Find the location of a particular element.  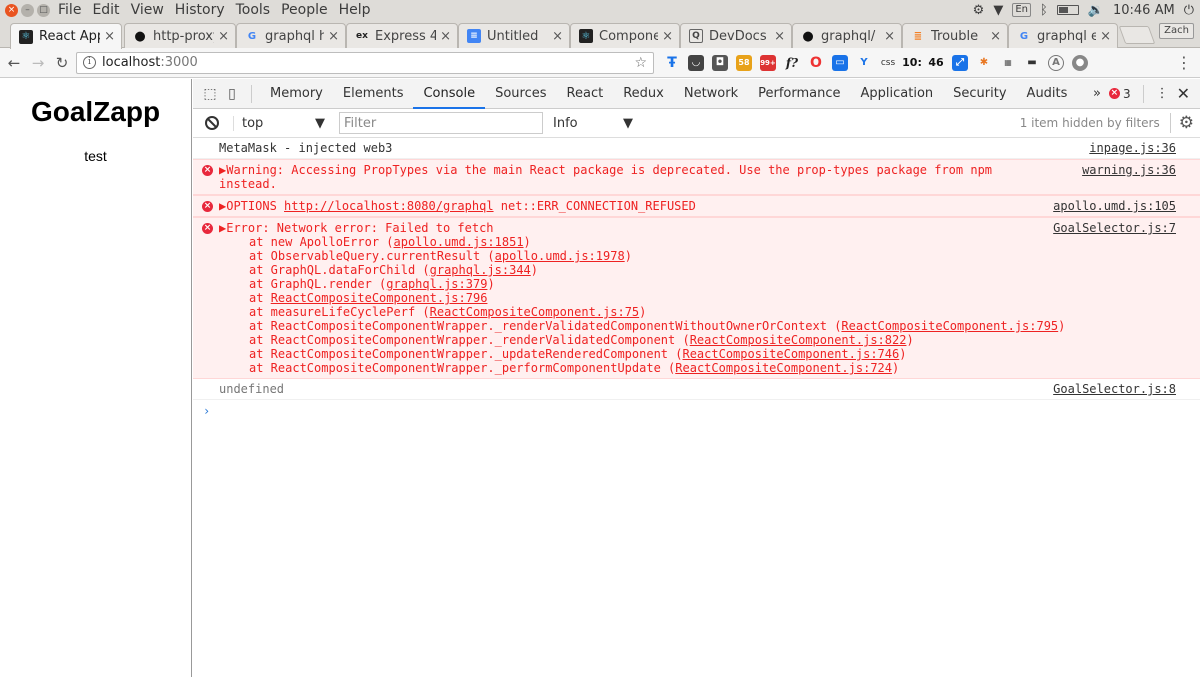

inspect-element-icon: ⬚ is located at coordinates (210, 94).